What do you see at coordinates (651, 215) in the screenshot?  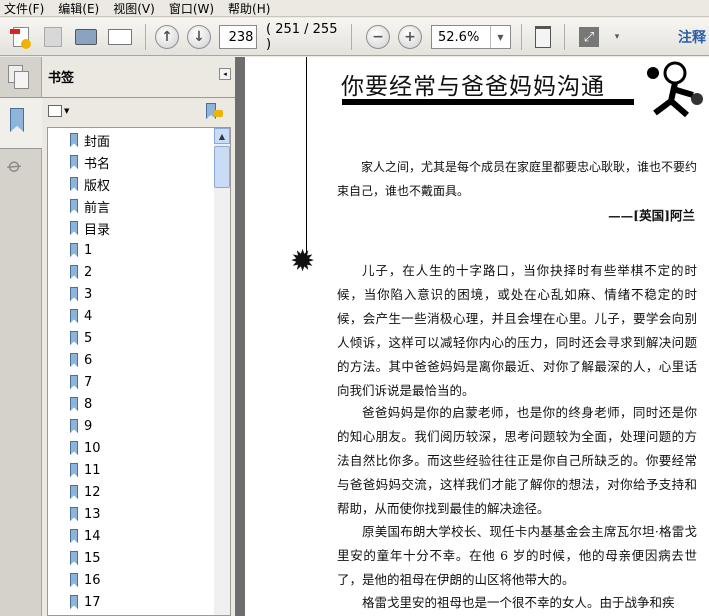 I see `epigraph-attribution: ——[英国]阿兰` at bounding box center [651, 215].